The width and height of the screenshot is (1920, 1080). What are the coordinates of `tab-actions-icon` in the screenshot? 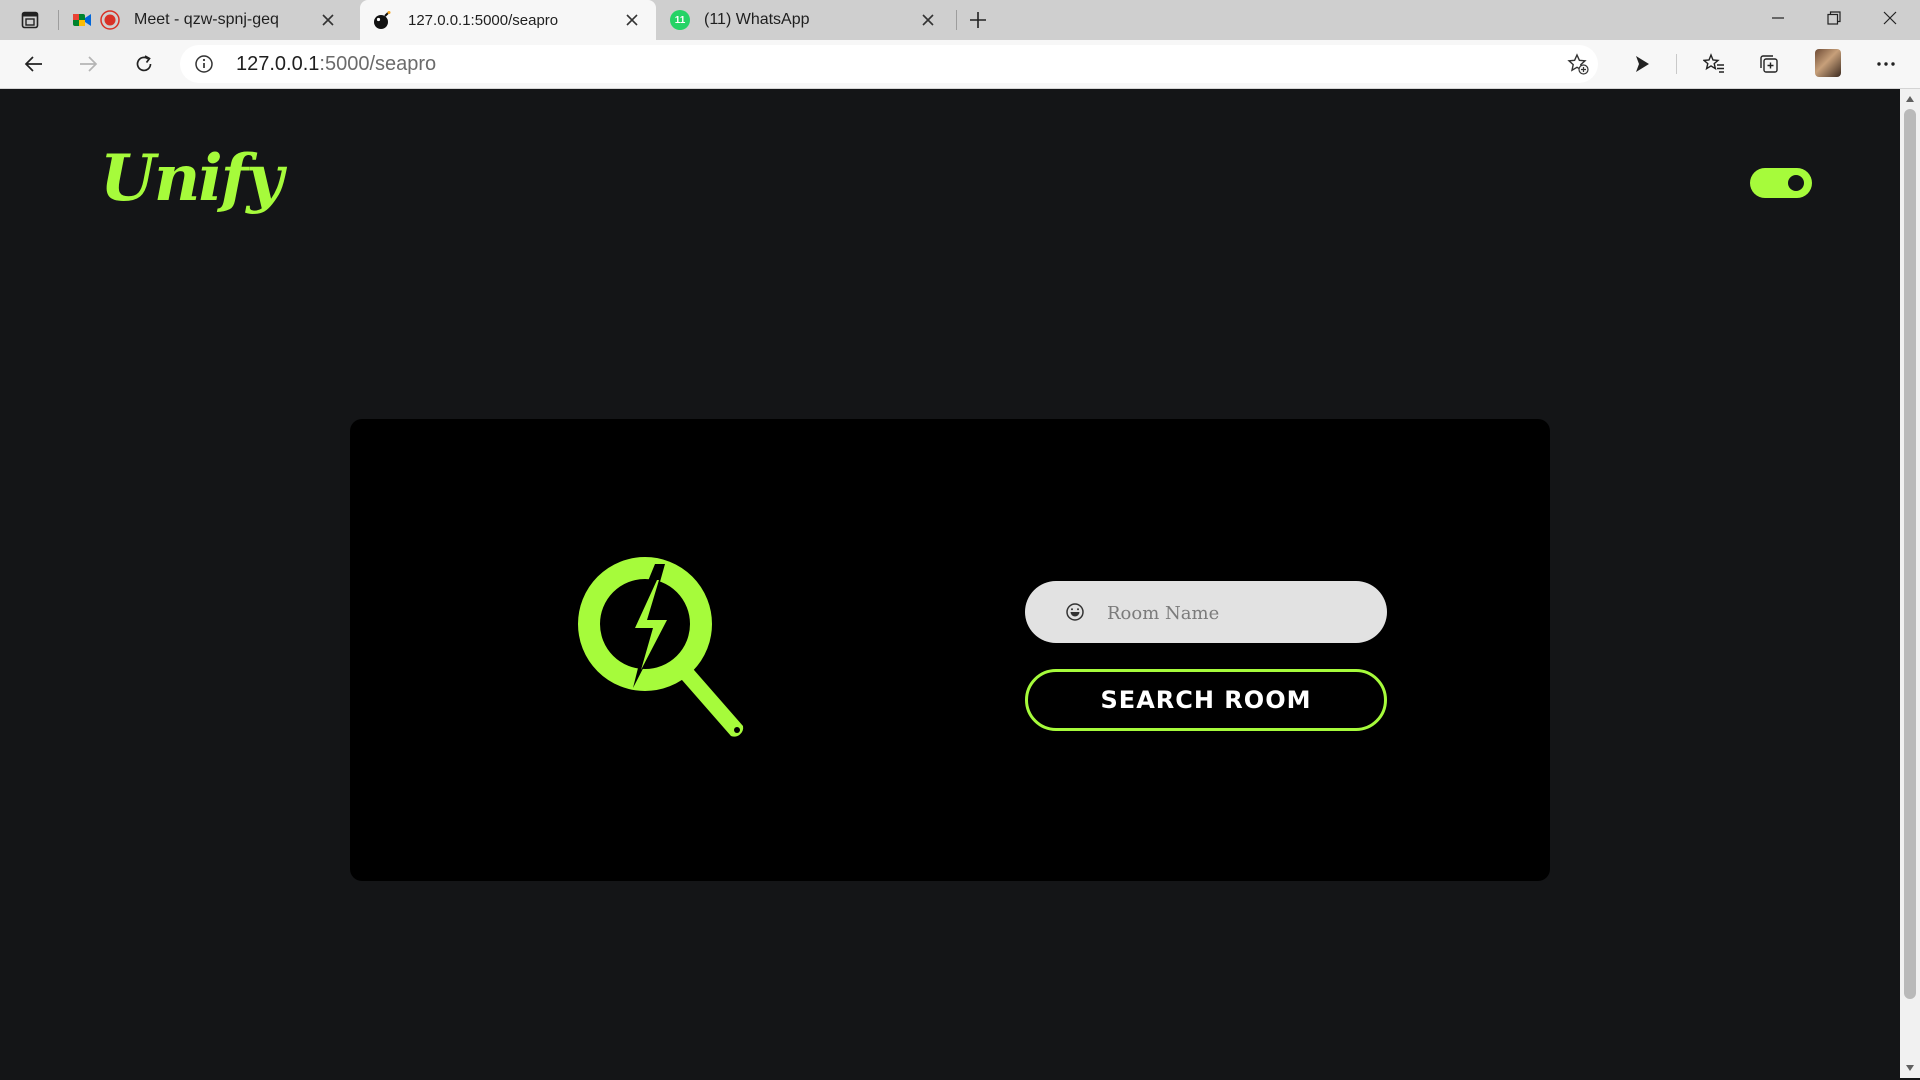 It's located at (30, 20).